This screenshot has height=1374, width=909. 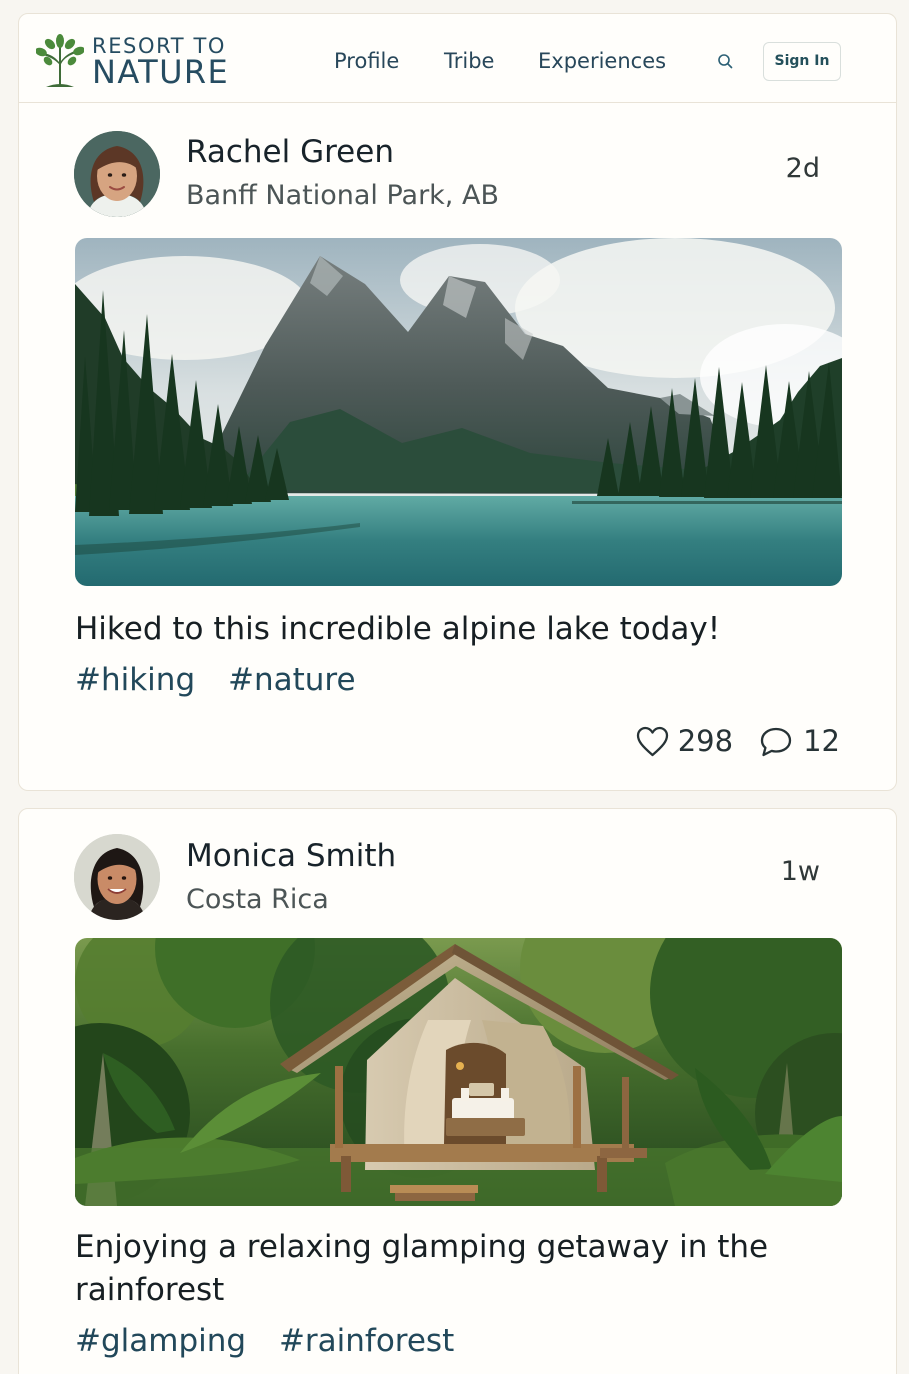 I want to click on post-timestamp: 1w, so click(x=800, y=871).